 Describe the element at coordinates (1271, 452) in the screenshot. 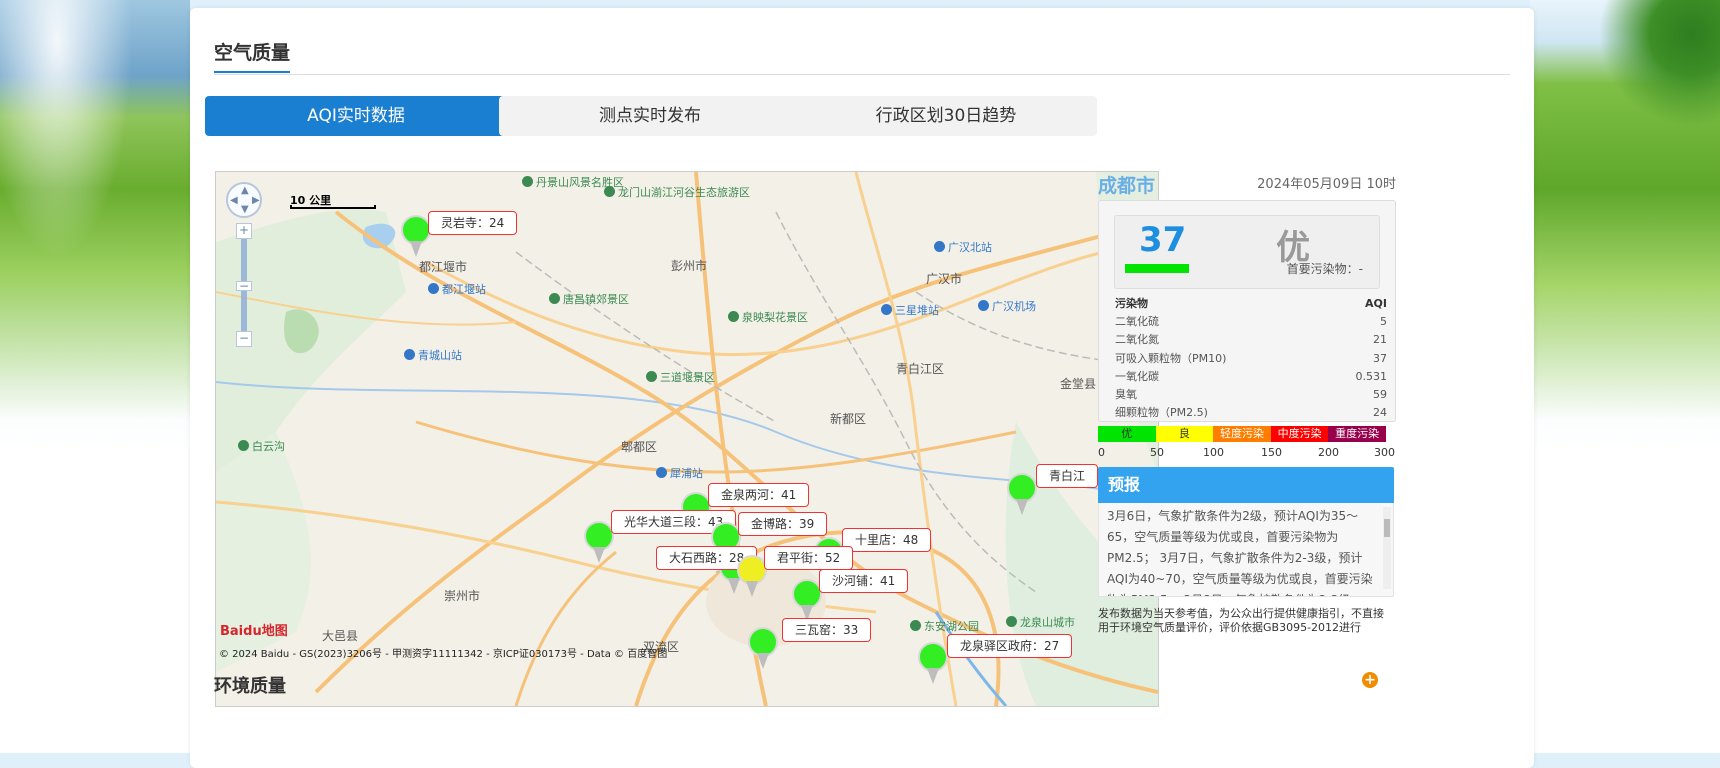

I see `legend-tick: 150` at that location.